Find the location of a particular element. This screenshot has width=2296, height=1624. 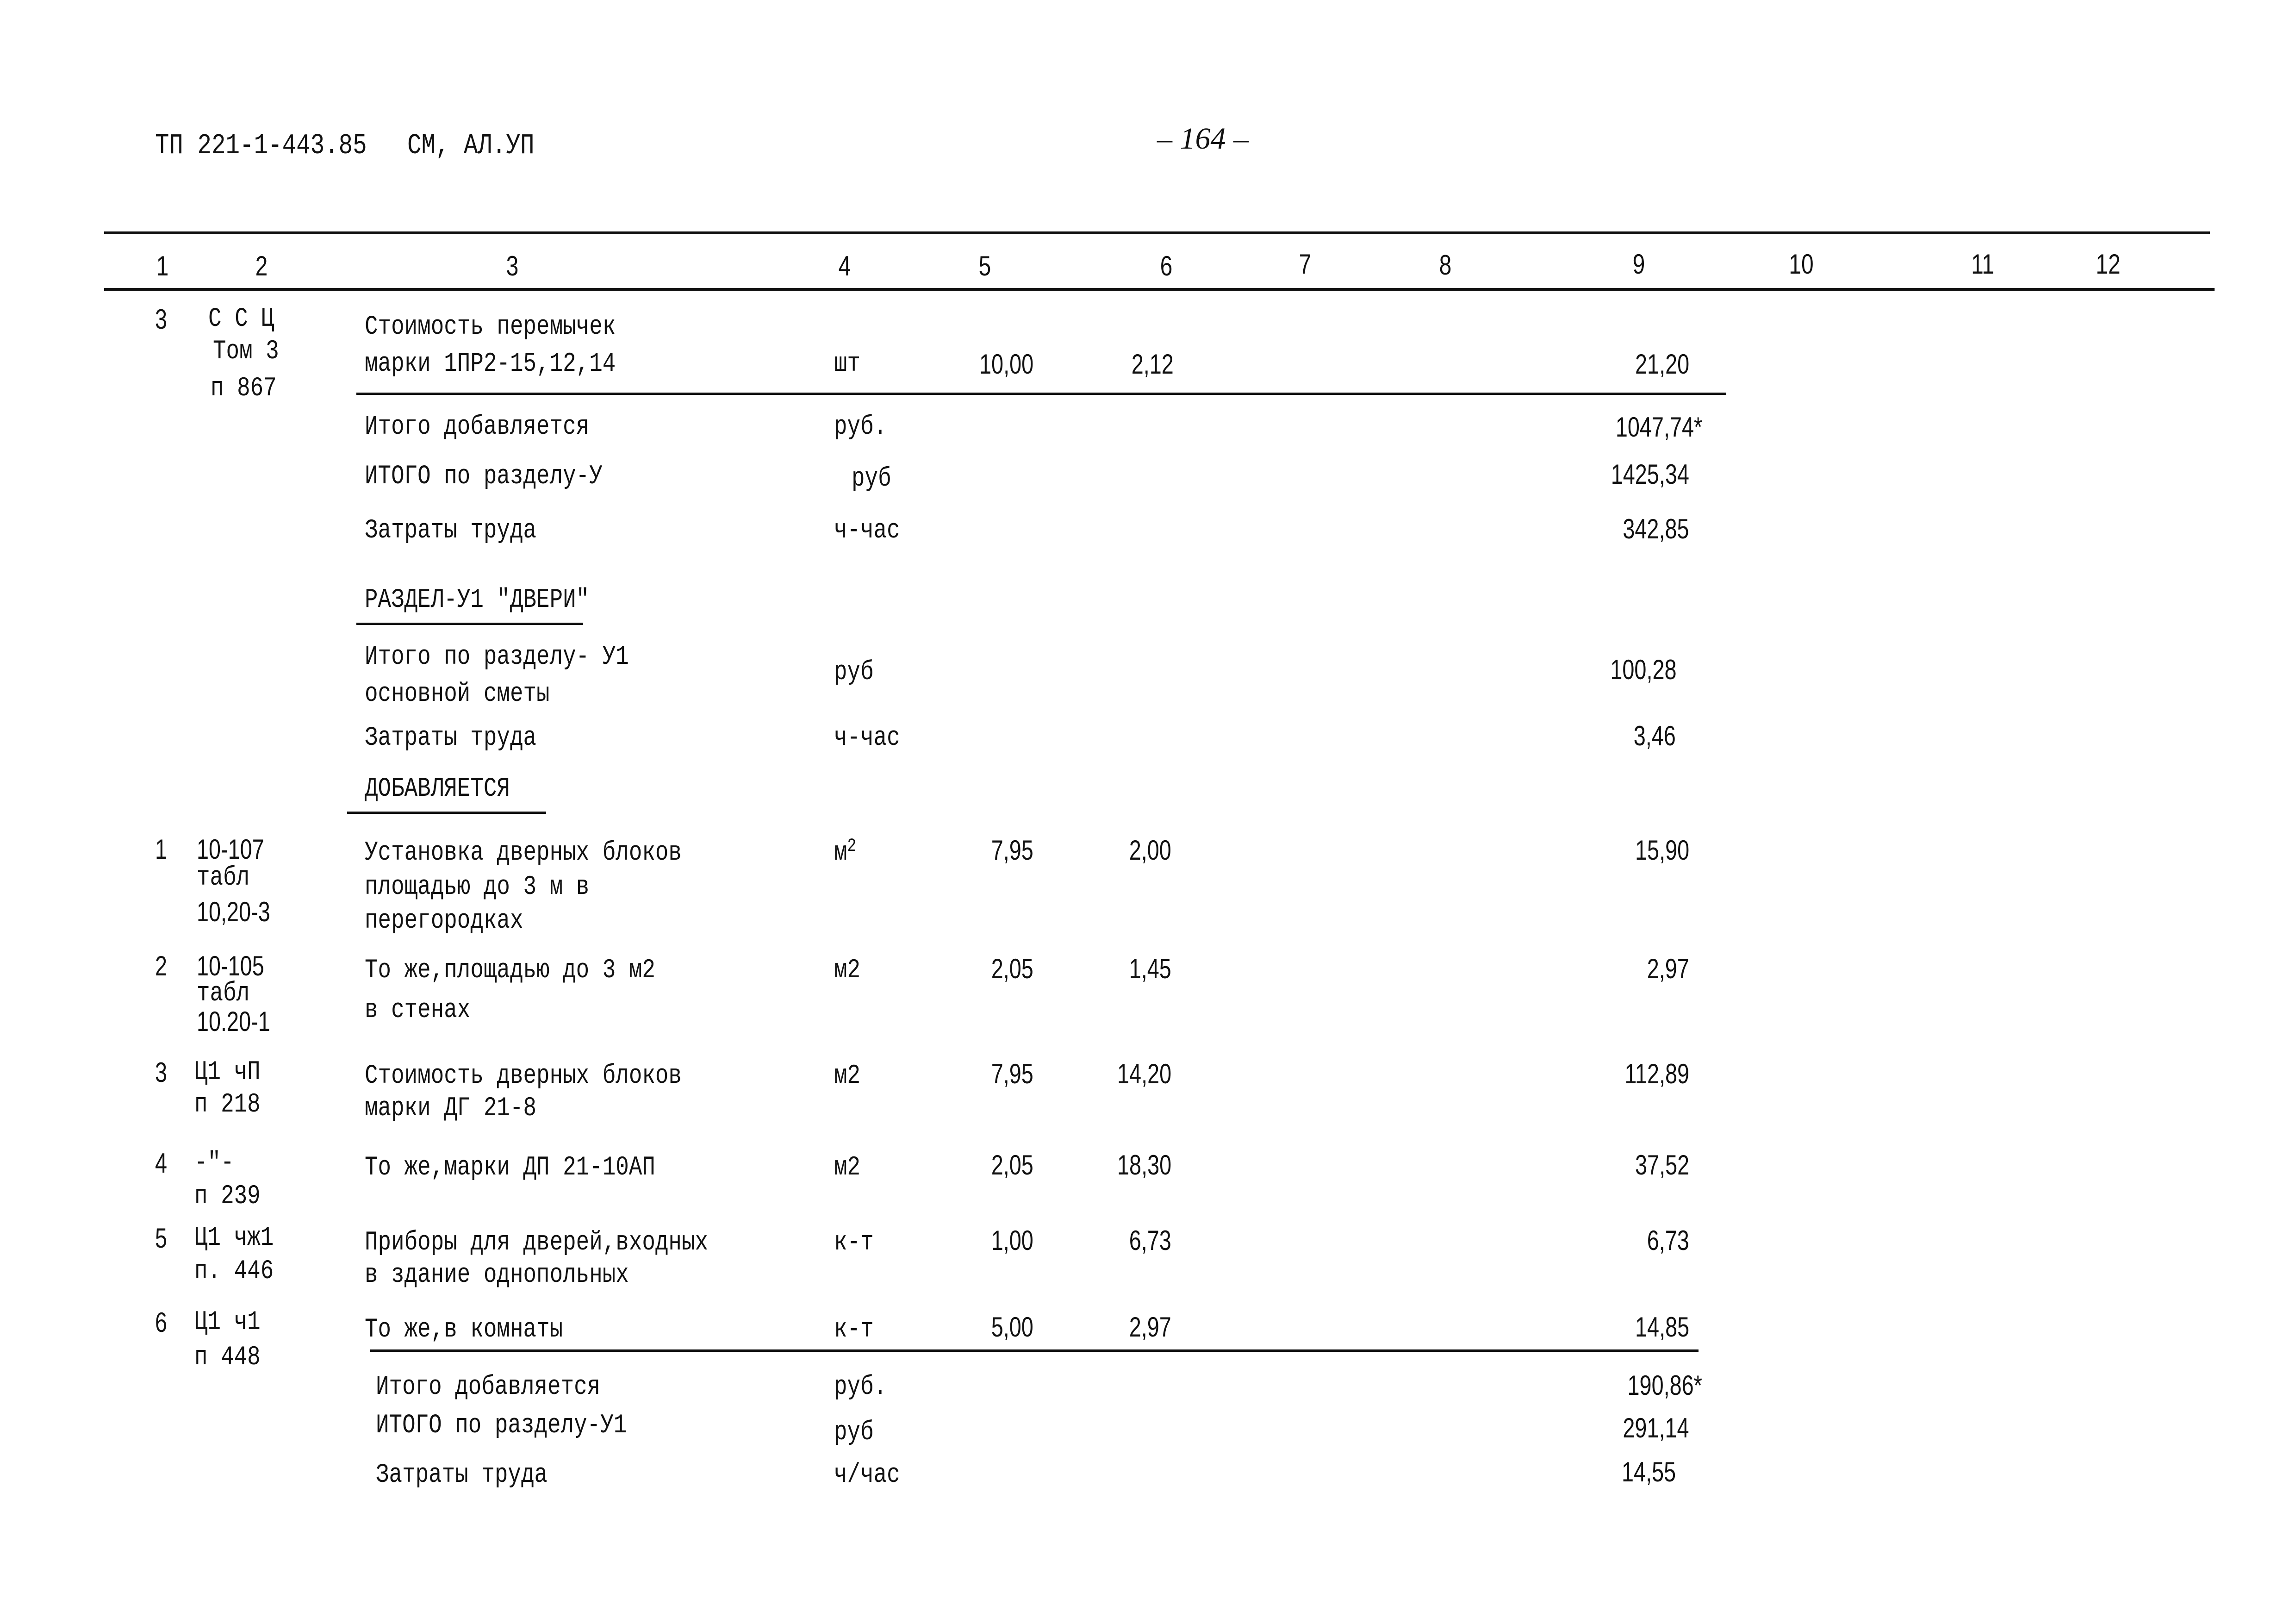

unit-text: м is located at coordinates (840, 853).